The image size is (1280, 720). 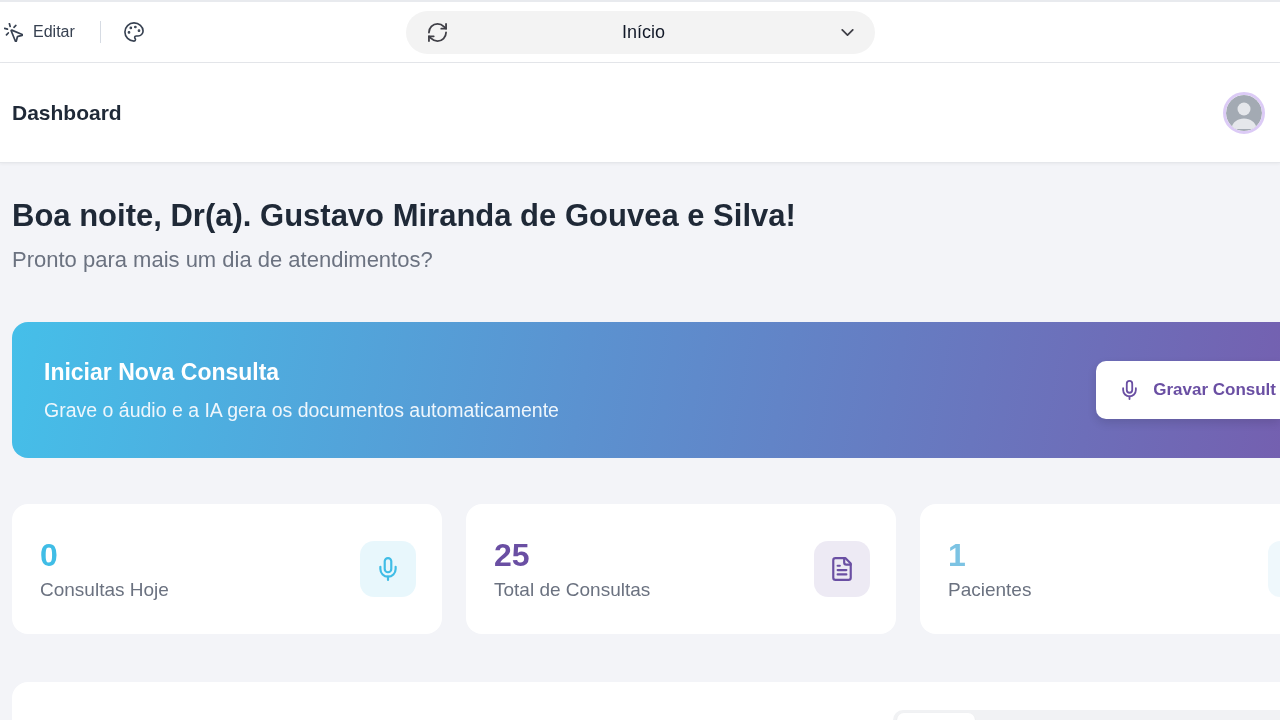 What do you see at coordinates (301, 410) in the screenshot?
I see `banner-subtitle: Grave o áudio e a IA gera os documentos automaticamente` at bounding box center [301, 410].